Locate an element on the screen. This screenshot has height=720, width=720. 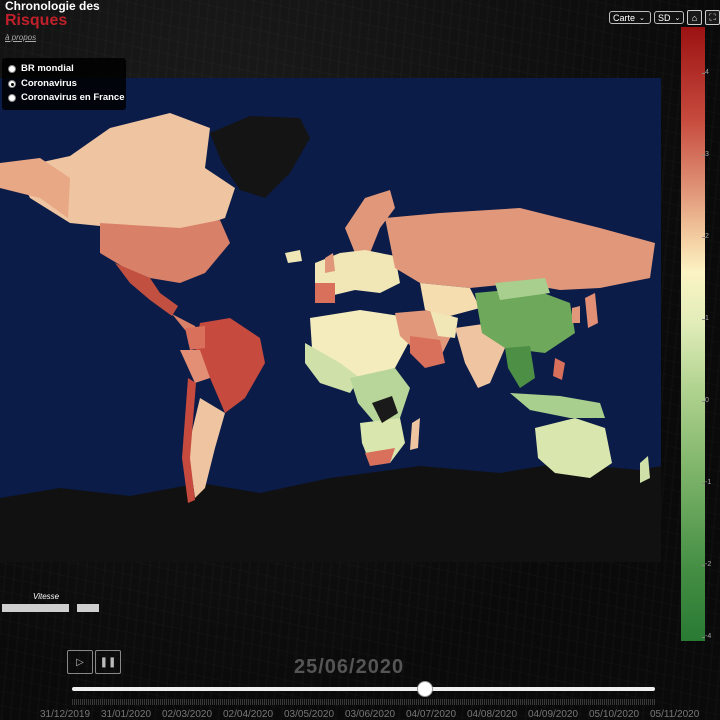
scale-tick: -1 is located at coordinates (706, 482).